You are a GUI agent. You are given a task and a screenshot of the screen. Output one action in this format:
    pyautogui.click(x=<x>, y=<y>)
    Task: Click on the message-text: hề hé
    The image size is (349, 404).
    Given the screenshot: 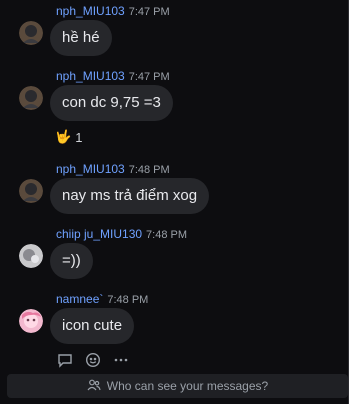 What is the action you would take?
    pyautogui.click(x=81, y=37)
    